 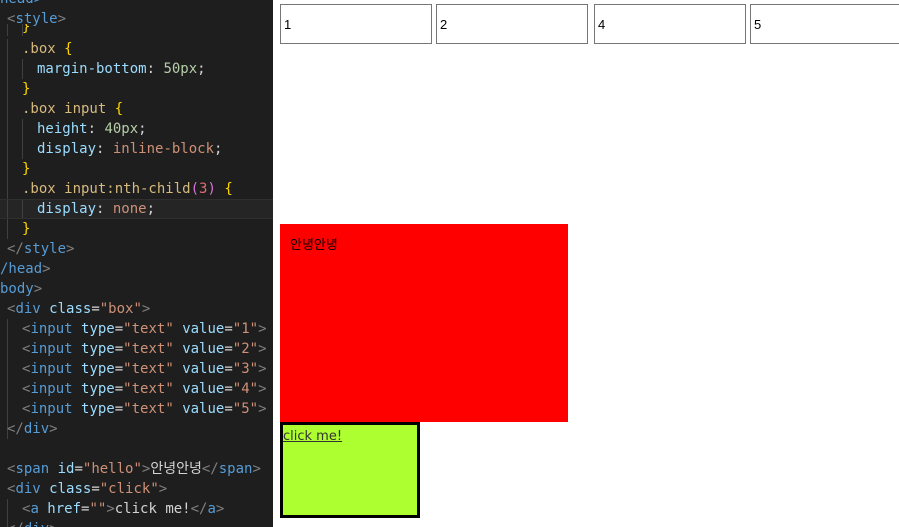 I want to click on code-token: class, so click(x=70, y=309).